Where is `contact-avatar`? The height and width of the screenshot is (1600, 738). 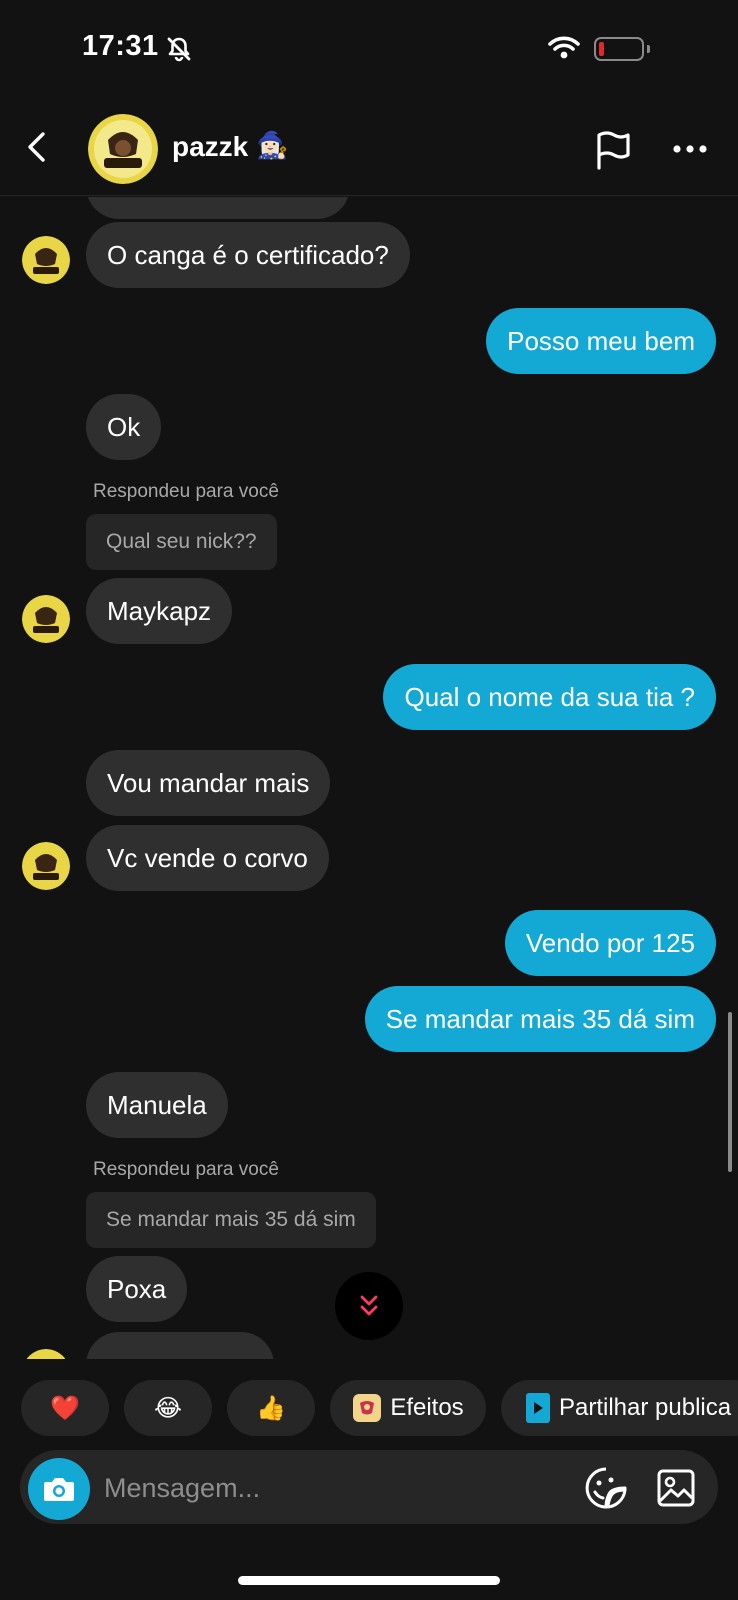 contact-avatar is located at coordinates (123, 149).